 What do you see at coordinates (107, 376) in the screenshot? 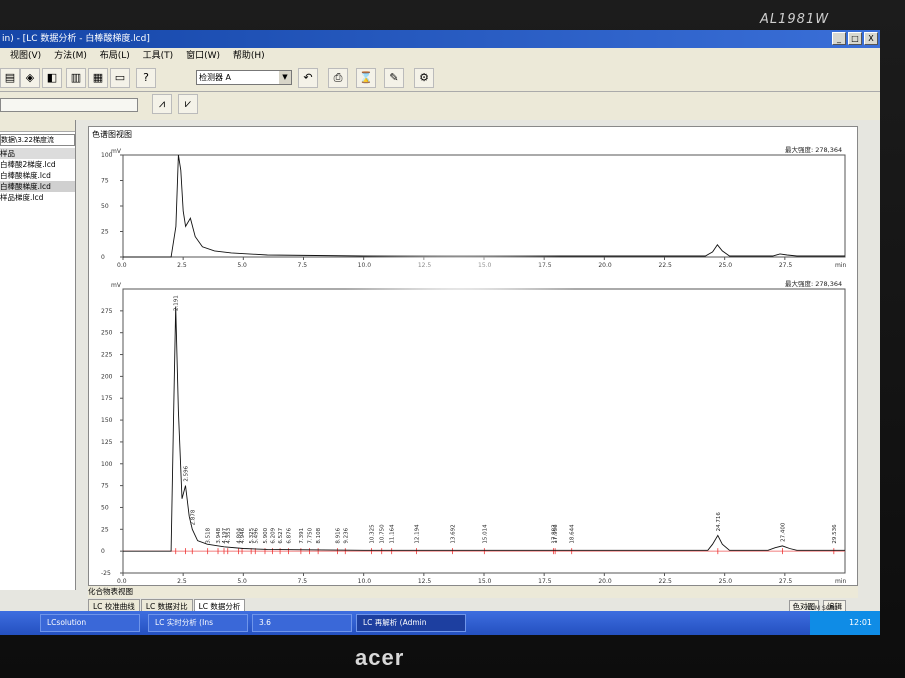
I see `y-tick-label: 200` at bounding box center [107, 376].